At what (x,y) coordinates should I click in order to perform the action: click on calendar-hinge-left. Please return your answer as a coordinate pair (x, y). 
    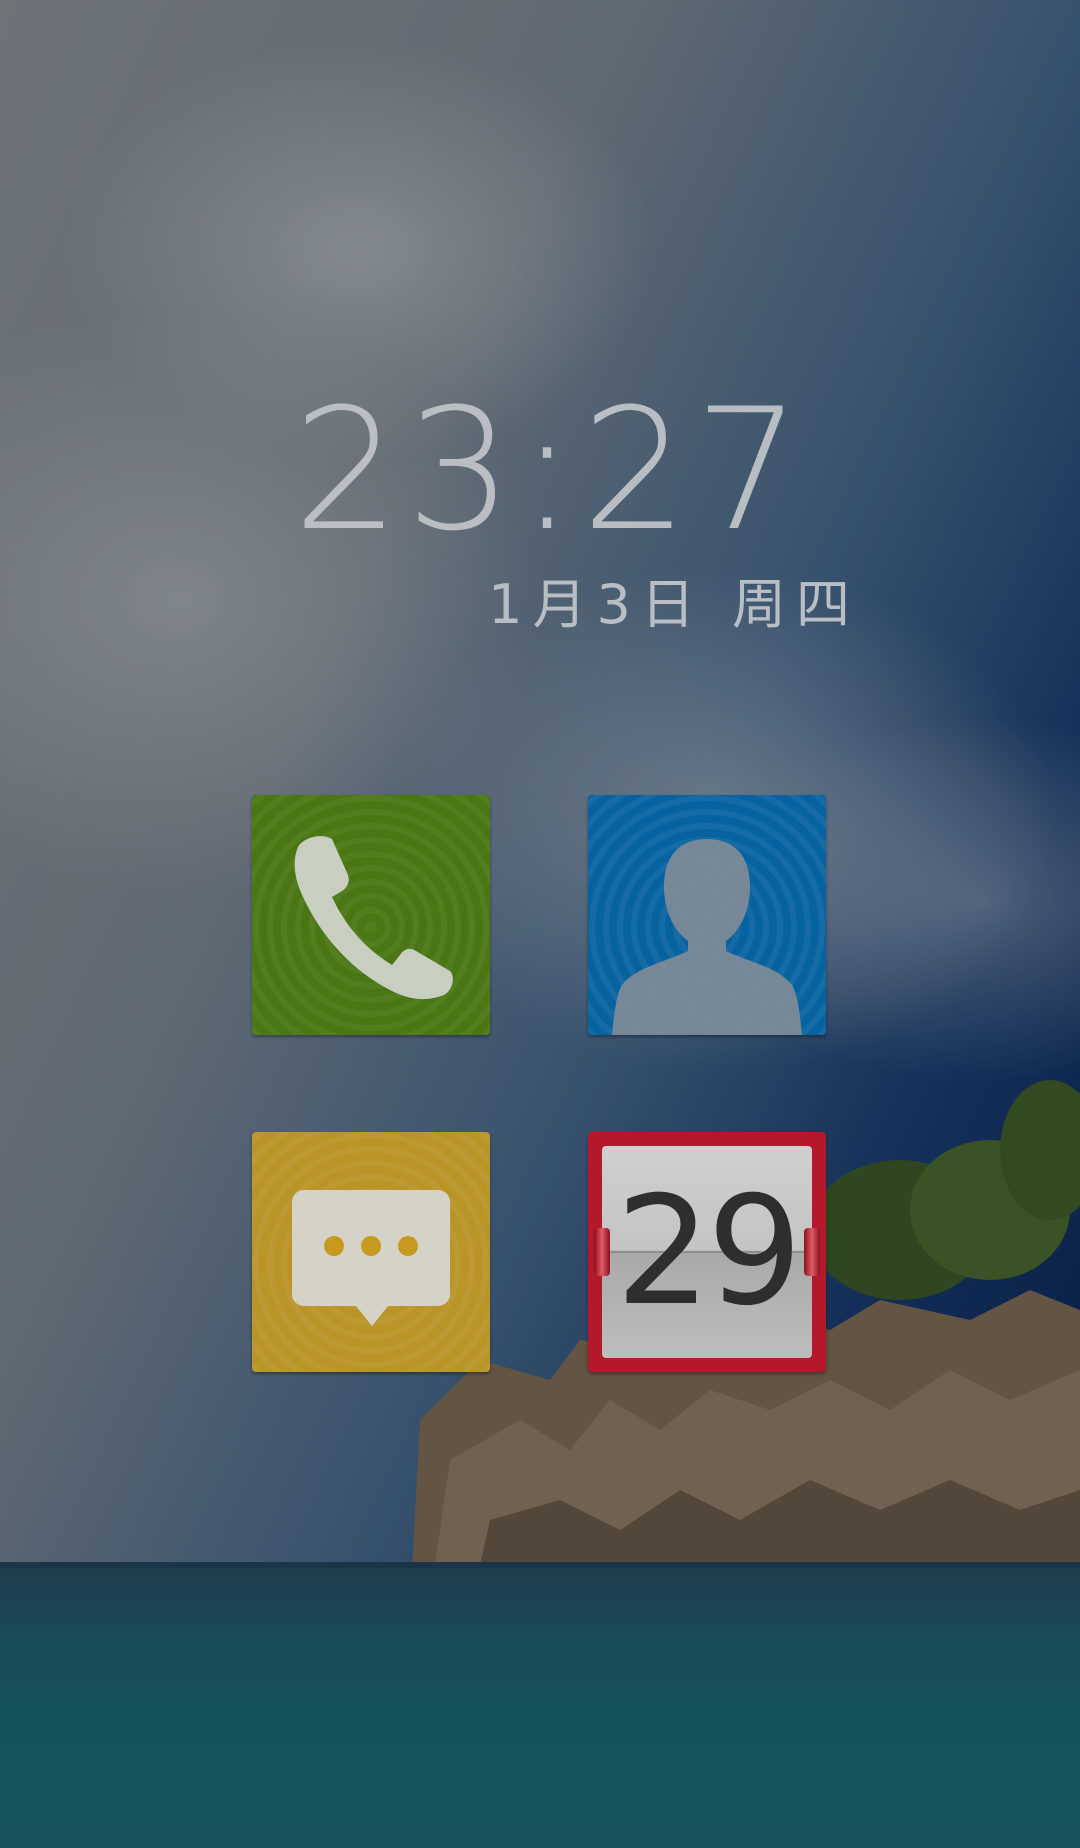
    Looking at the image, I should click on (602, 1252).